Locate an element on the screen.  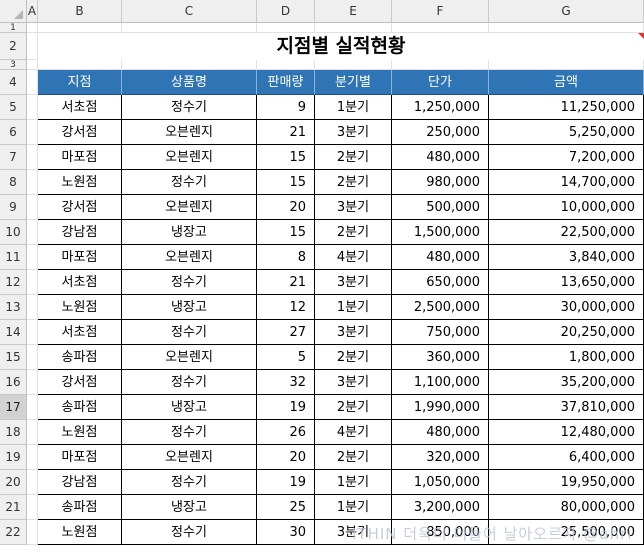
cell-b3 is located at coordinates (80, 65).